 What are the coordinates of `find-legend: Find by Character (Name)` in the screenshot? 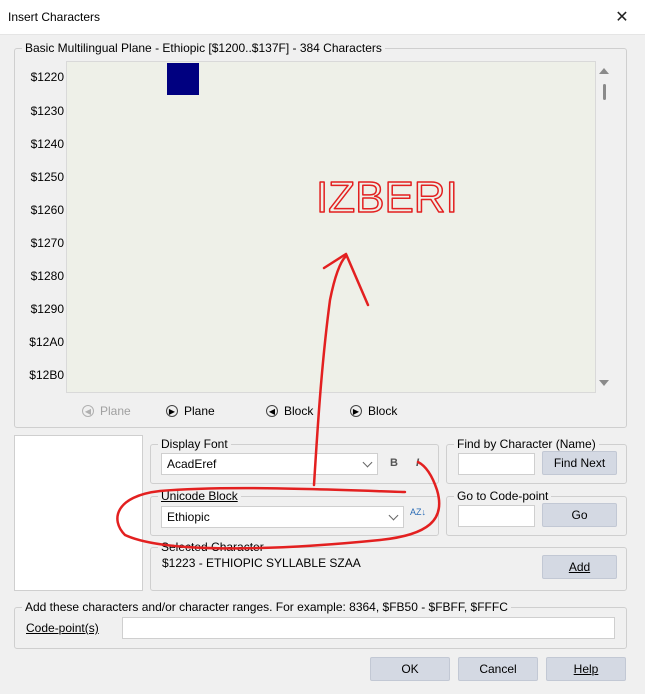 It's located at (526, 444).